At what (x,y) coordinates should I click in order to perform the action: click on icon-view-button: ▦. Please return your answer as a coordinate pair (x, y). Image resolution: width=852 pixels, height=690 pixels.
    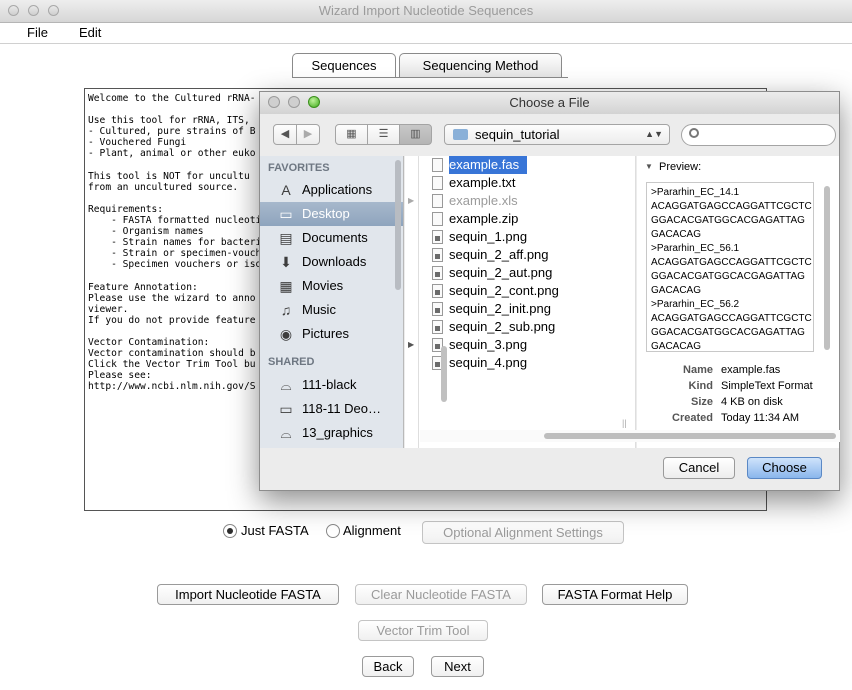
    Looking at the image, I should click on (351, 134).